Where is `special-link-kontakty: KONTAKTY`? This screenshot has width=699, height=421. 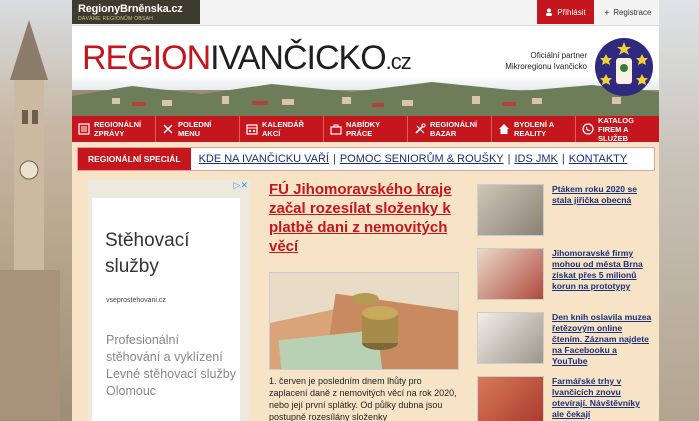
special-link-kontakty: KONTAKTY is located at coordinates (598, 159).